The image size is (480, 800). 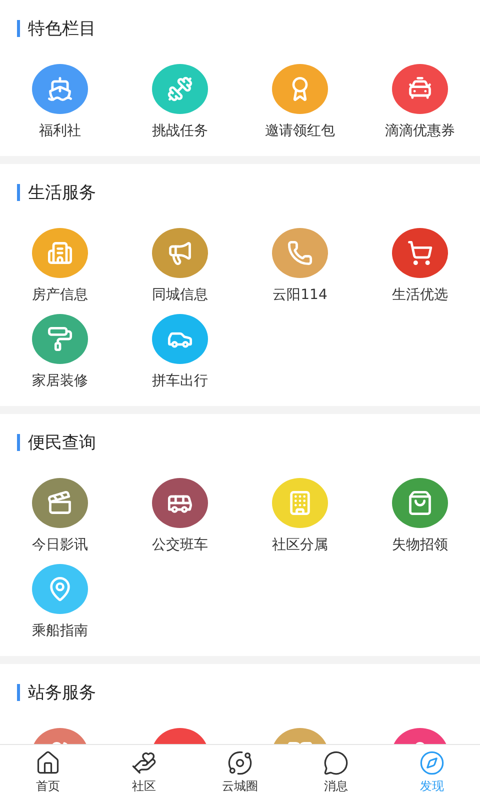 I want to click on service-label: 社区分属, so click(x=300, y=545).